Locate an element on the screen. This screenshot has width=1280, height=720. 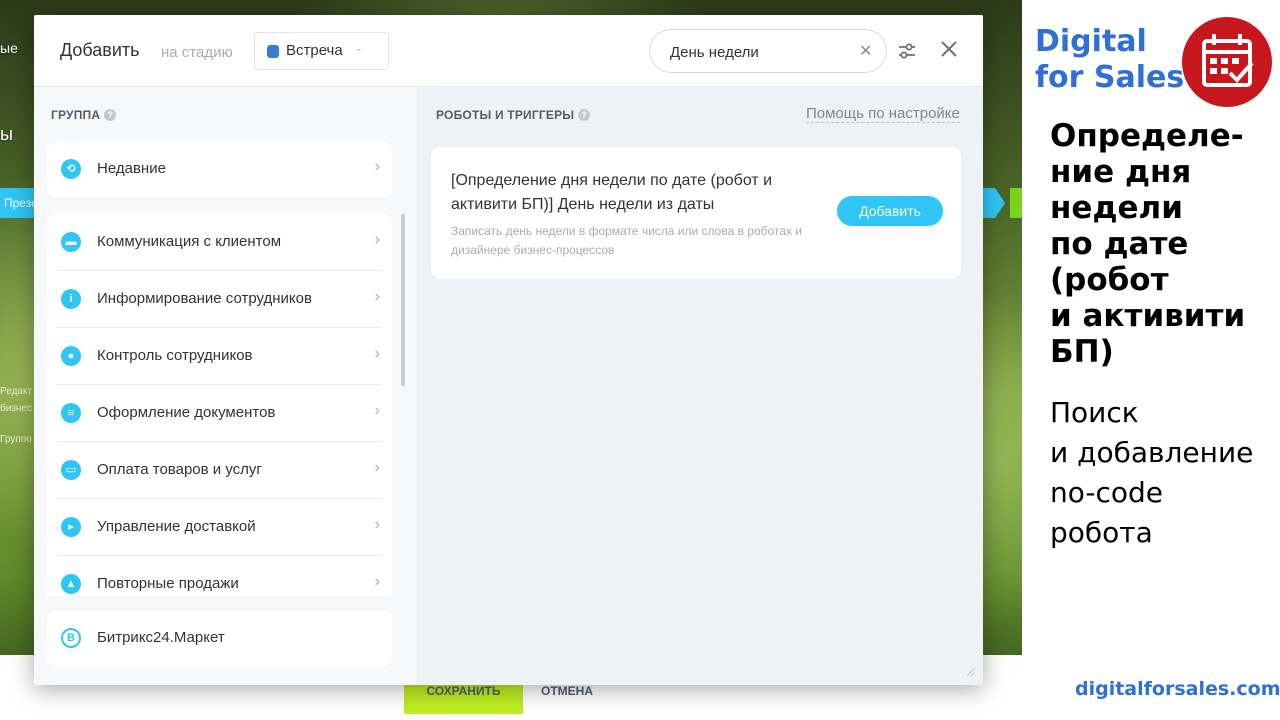
group-item-communication: ▬ Коммуникация с клиентом › is located at coordinates (219, 242).